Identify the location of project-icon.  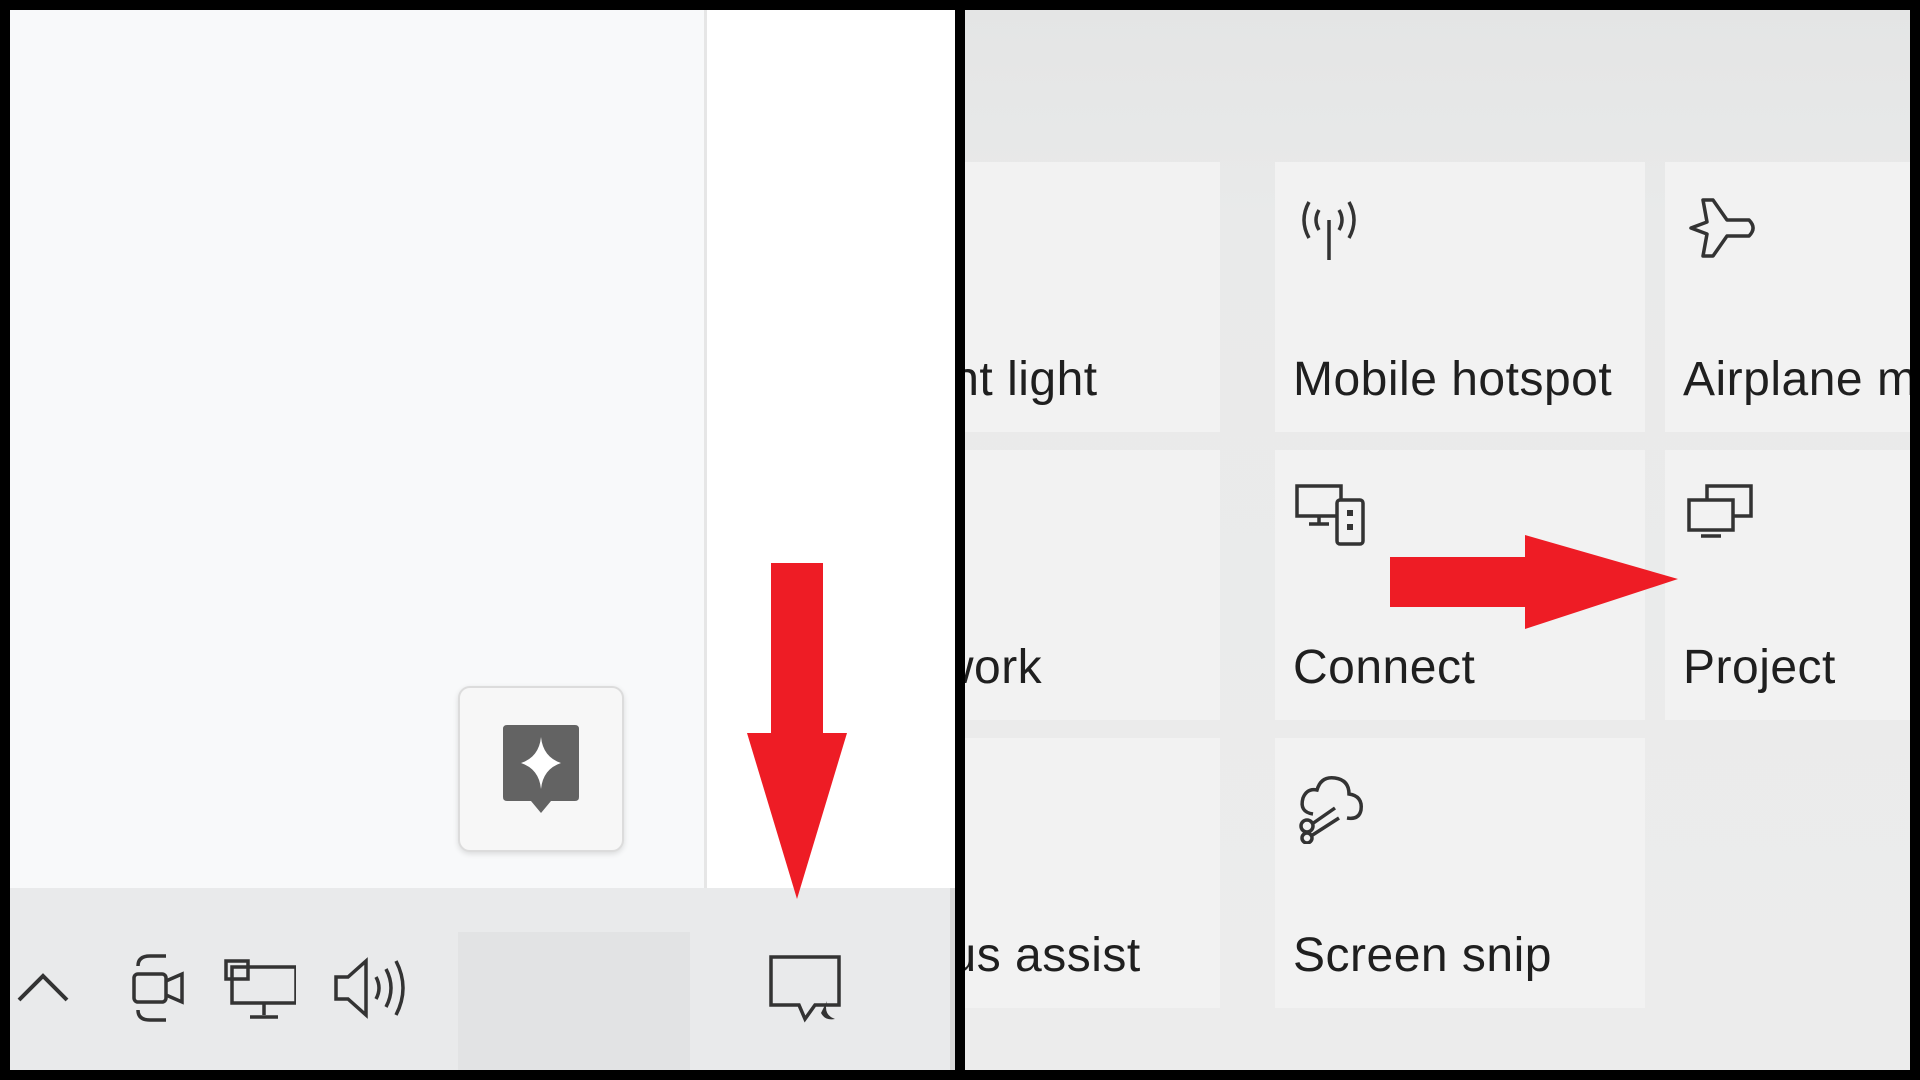
(1721, 514).